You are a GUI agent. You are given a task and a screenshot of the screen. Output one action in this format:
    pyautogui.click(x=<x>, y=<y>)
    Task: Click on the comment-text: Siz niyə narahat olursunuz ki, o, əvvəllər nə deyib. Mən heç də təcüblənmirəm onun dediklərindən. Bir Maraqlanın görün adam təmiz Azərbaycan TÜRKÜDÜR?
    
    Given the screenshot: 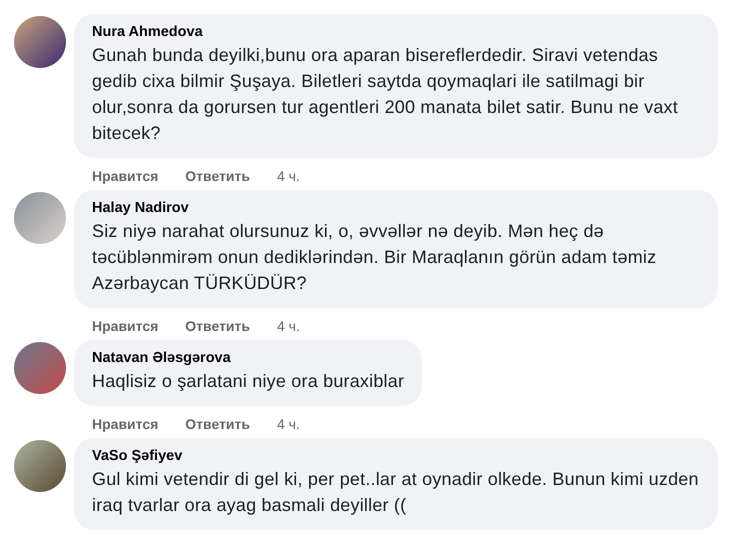 What is the action you would take?
    pyautogui.click(x=375, y=257)
    